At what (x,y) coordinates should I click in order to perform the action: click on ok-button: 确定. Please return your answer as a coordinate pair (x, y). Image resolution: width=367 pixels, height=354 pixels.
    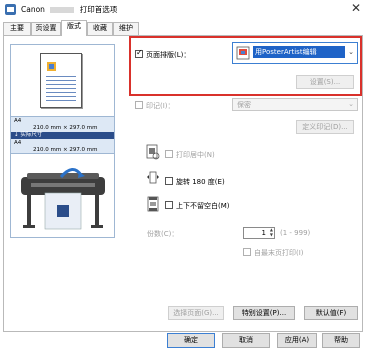
    Looking at the image, I should click on (191, 340).